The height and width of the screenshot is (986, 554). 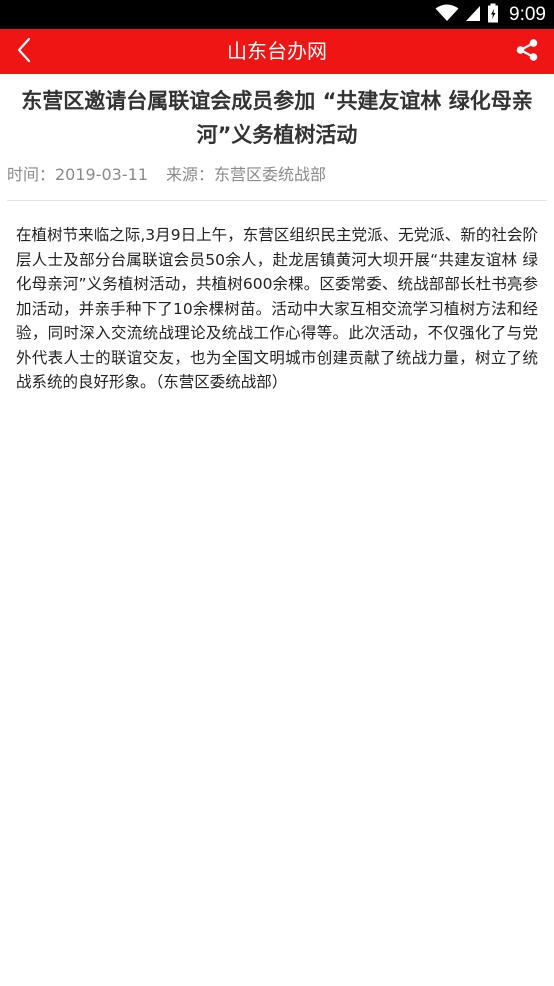 I want to click on status-icons: 9:09, so click(x=490, y=14).